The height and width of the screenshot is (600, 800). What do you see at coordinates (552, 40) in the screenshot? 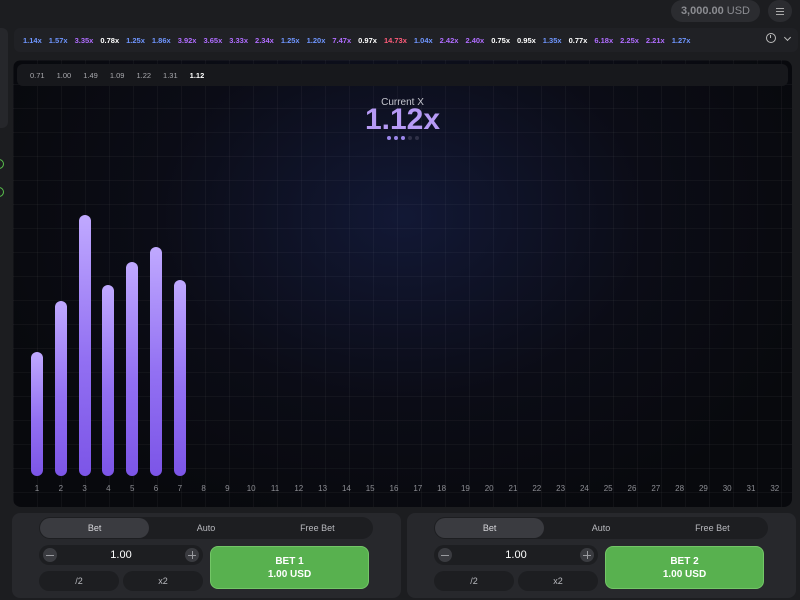
I see `history-multiplier: 1.35x` at bounding box center [552, 40].